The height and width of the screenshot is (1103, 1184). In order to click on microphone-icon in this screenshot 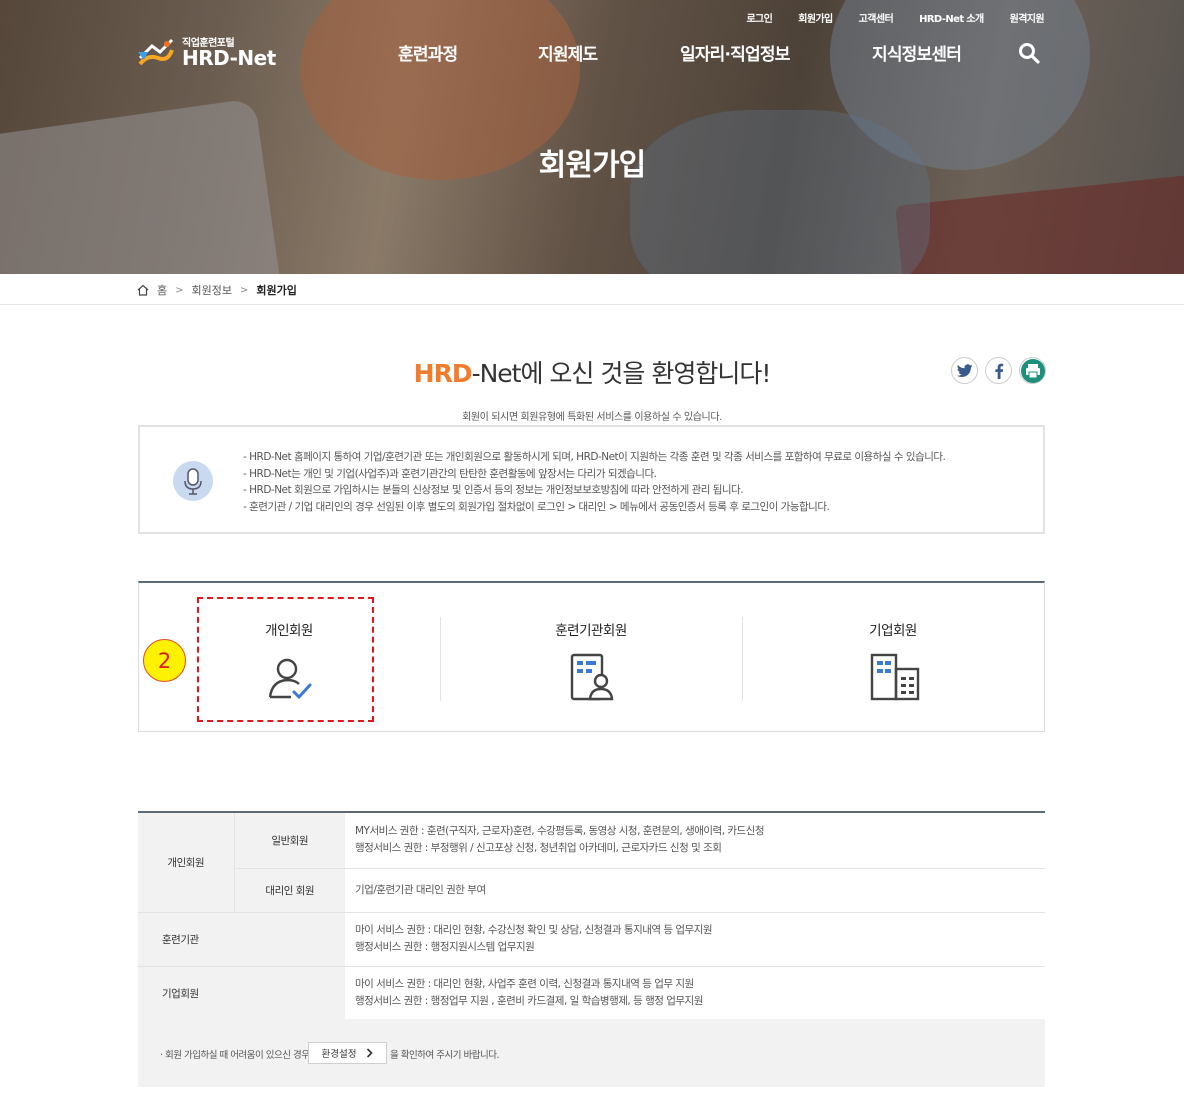, I will do `click(193, 481)`.